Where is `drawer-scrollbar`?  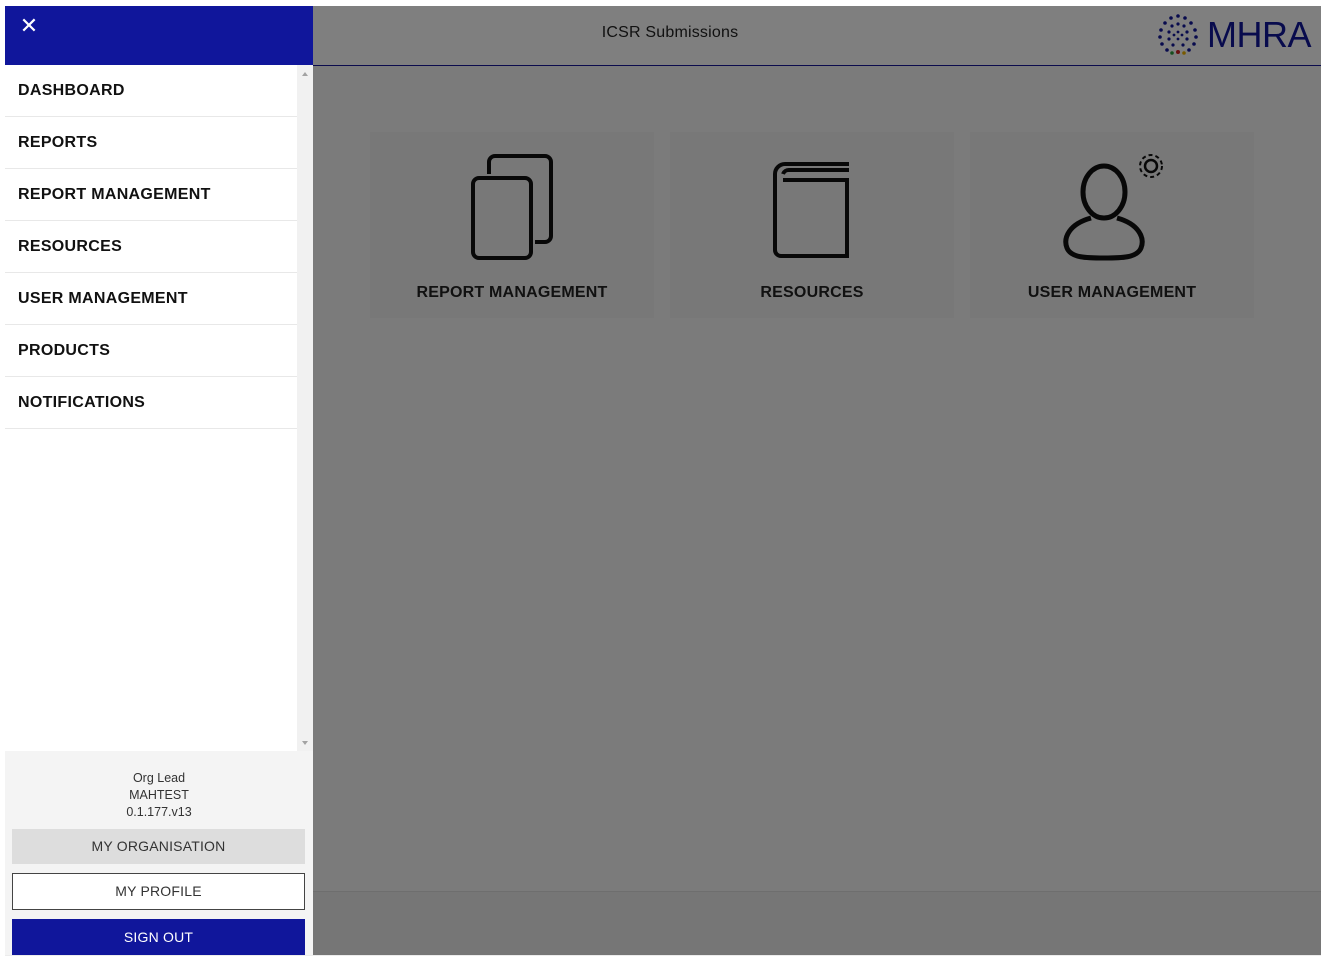 drawer-scrollbar is located at coordinates (305, 408).